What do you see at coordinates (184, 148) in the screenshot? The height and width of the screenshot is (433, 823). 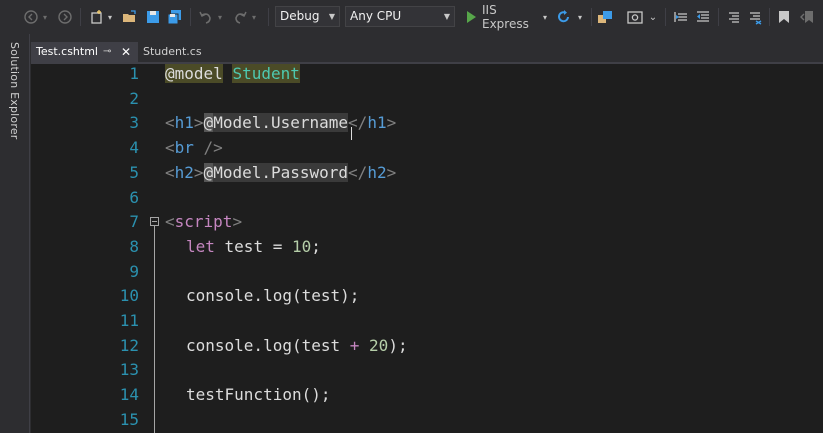 I see `tag-name: br` at bounding box center [184, 148].